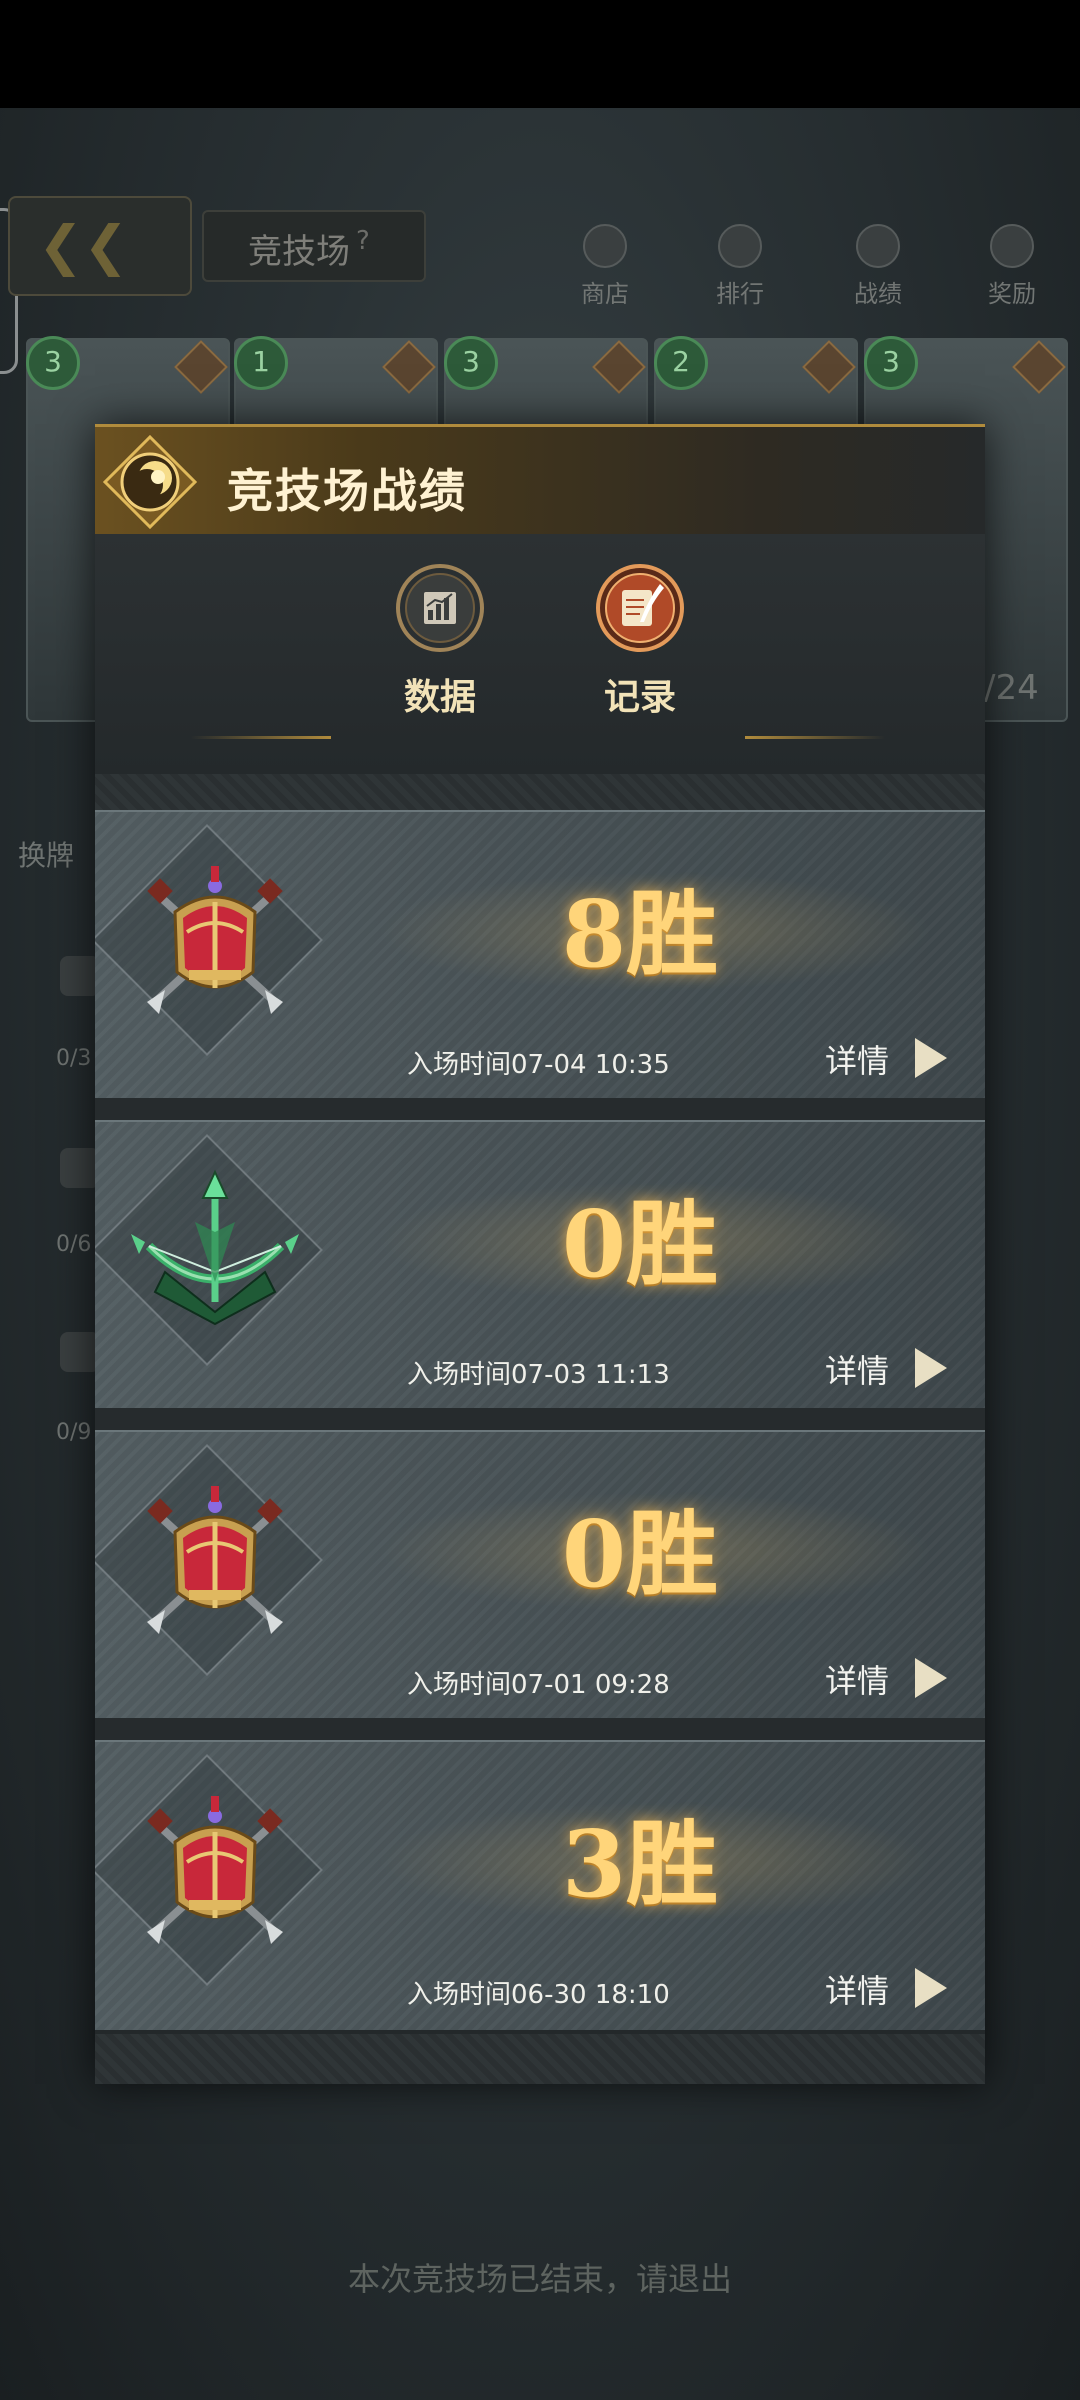 The height and width of the screenshot is (2400, 1080). What do you see at coordinates (878, 246) in the screenshot?
I see `record-icon` at bounding box center [878, 246].